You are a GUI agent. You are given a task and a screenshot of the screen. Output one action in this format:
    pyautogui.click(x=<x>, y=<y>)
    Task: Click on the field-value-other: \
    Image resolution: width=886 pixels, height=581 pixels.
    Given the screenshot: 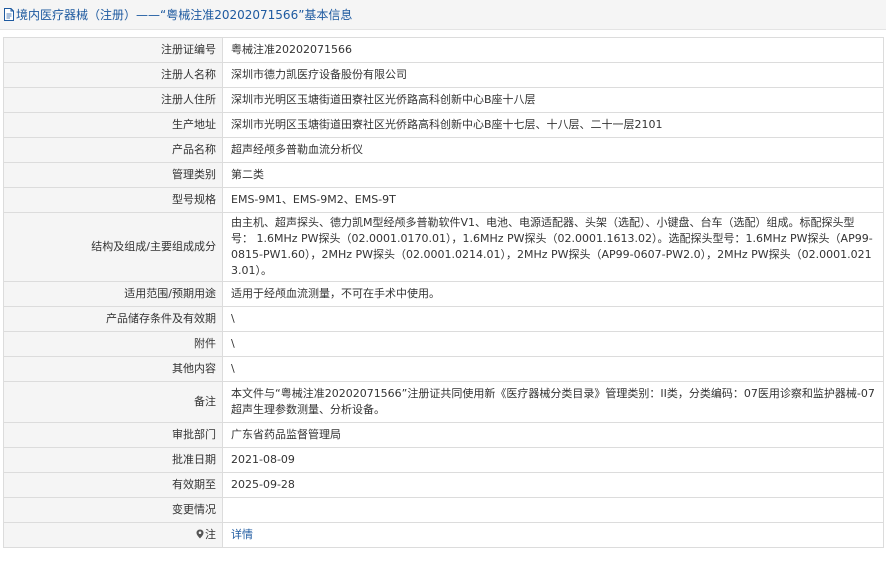 What is the action you would take?
    pyautogui.click(x=553, y=369)
    